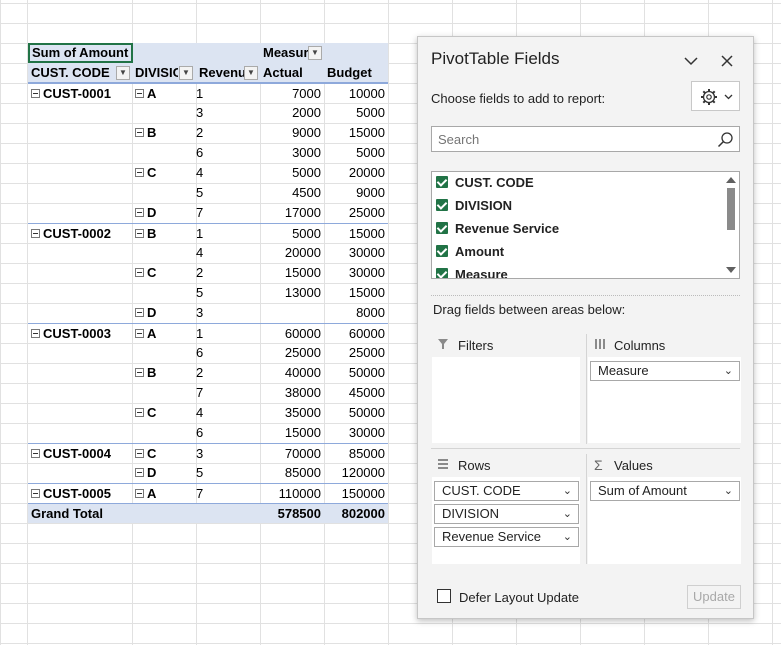 Image resolution: width=781 pixels, height=645 pixels. I want to click on actual-cell: 70000, so click(302, 453).